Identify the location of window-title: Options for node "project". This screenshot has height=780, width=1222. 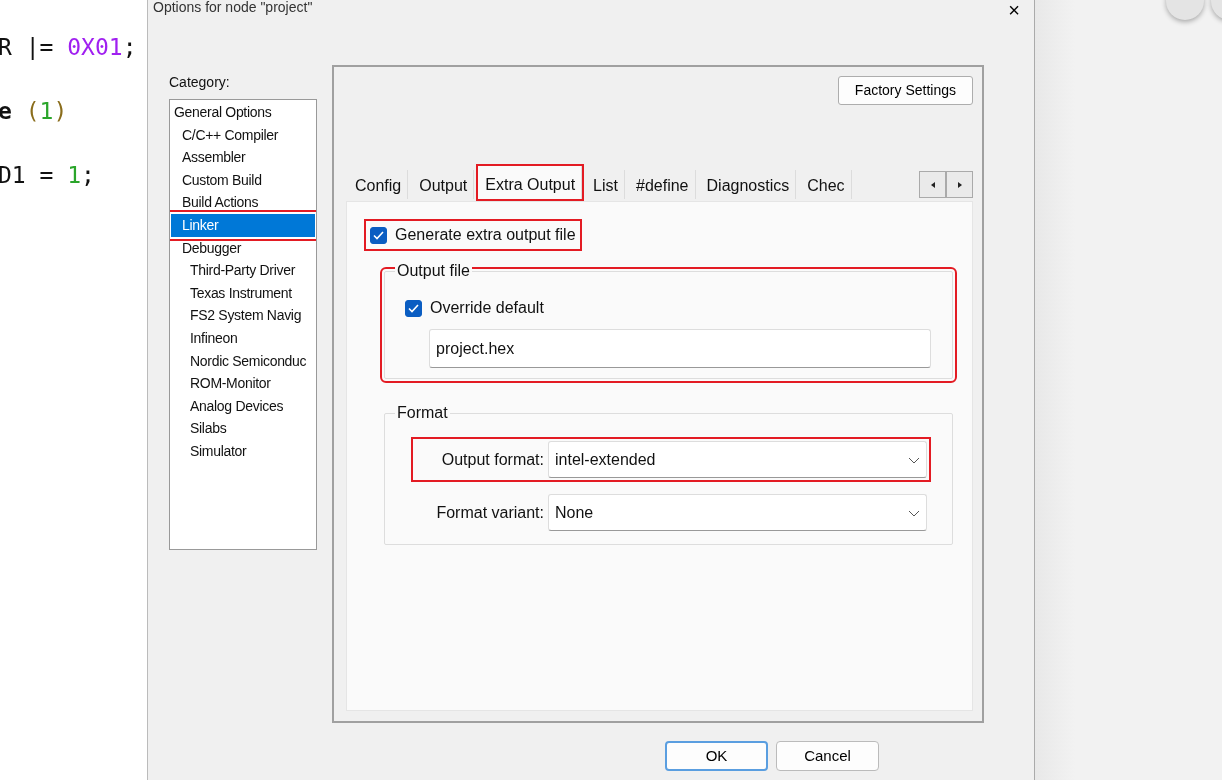
(232, 8).